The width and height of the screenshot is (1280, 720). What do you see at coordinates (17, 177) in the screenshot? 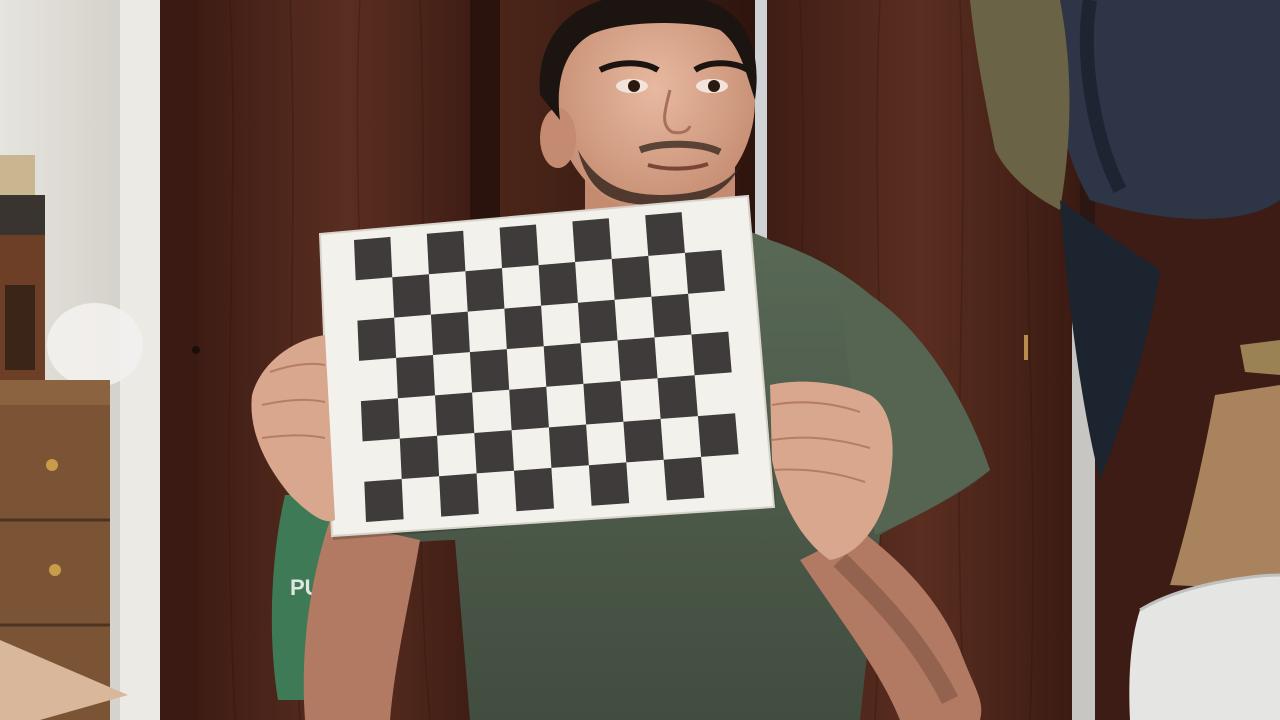
I see `shelf-box` at bounding box center [17, 177].